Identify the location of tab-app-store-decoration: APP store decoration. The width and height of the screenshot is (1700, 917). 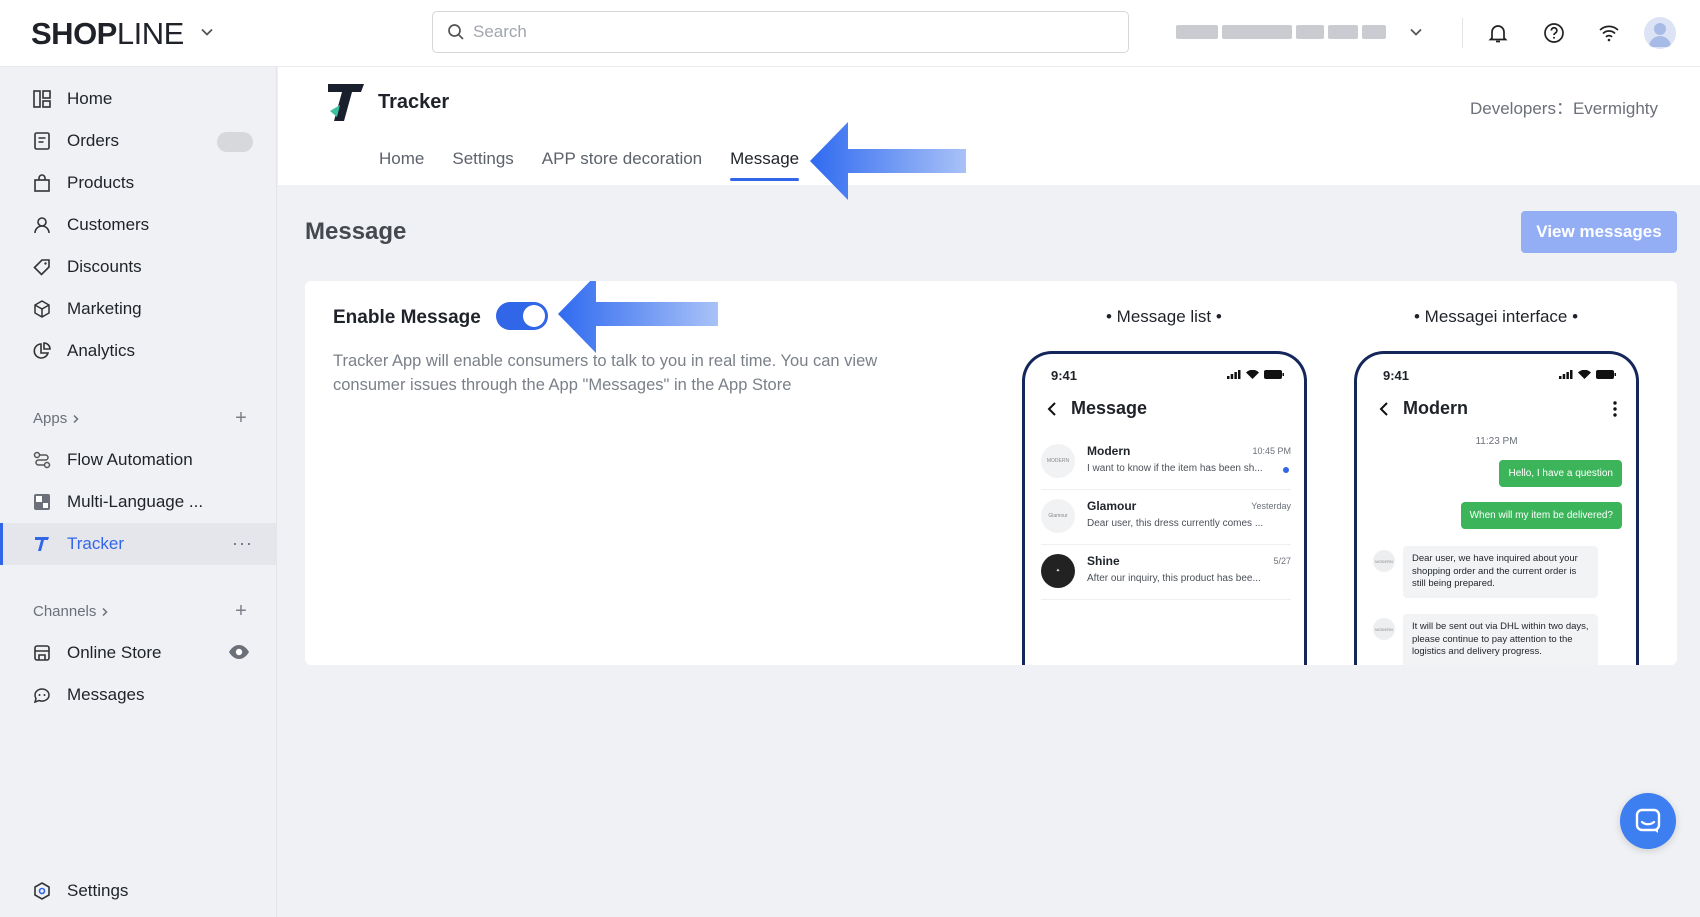
(622, 165).